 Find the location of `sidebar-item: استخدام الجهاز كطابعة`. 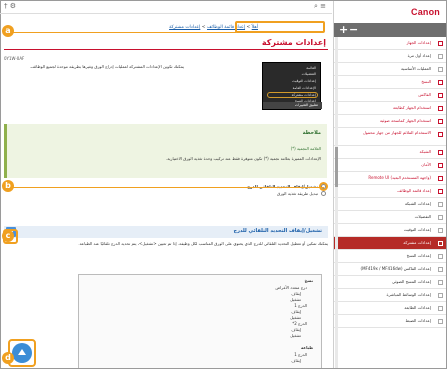

sidebar-item: استخدام الجهاز كطابعة is located at coordinates (390, 108).